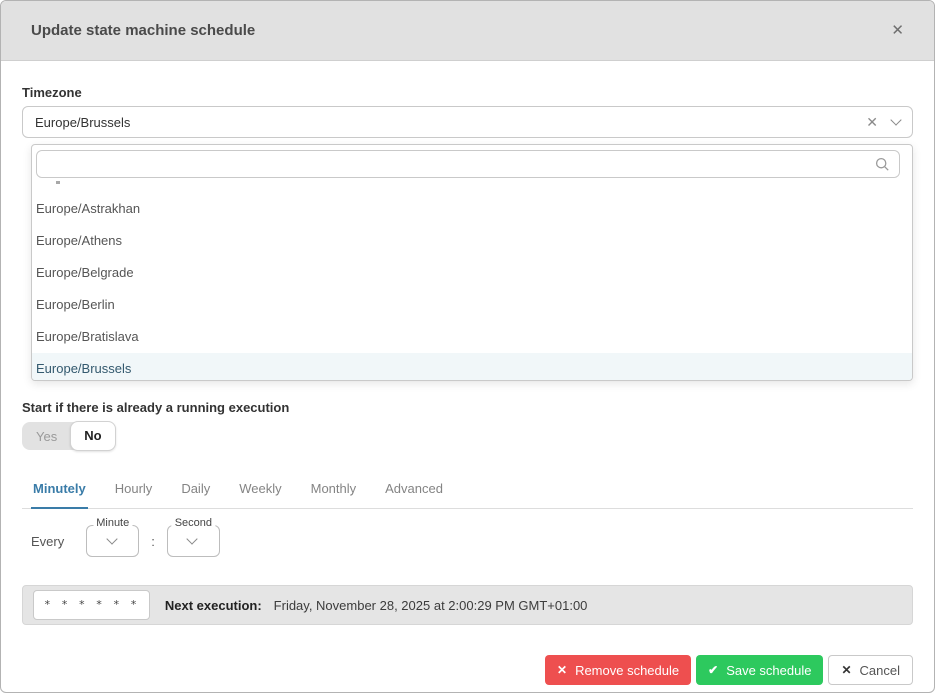  I want to click on tab-weekly: Weekly, so click(260, 491).